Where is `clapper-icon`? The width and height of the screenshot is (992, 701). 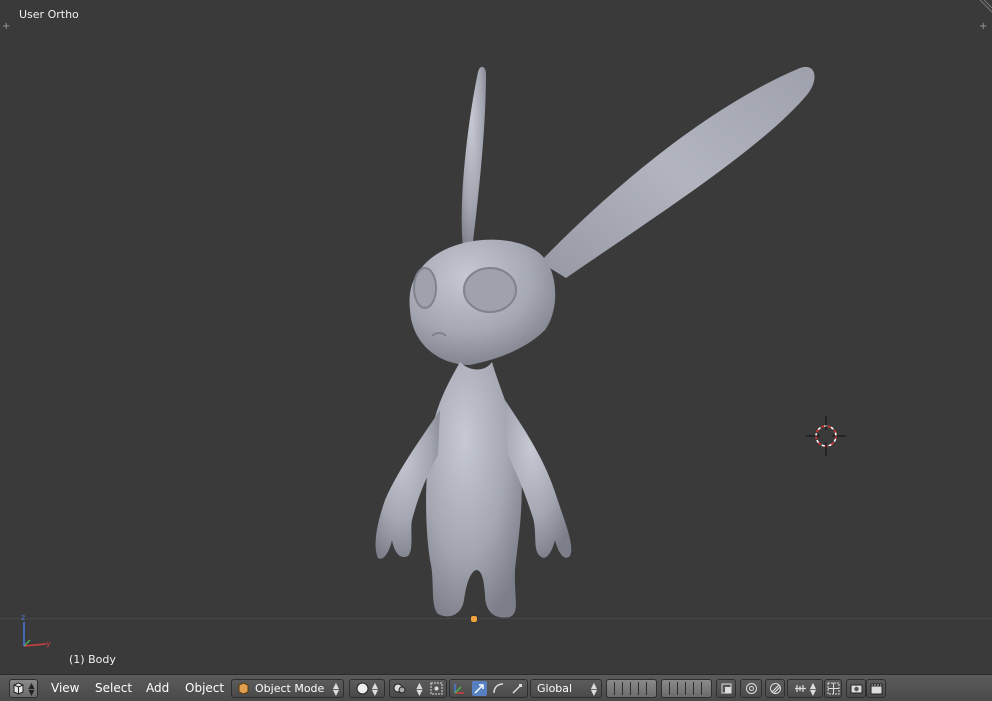 clapper-icon is located at coordinates (876, 689).